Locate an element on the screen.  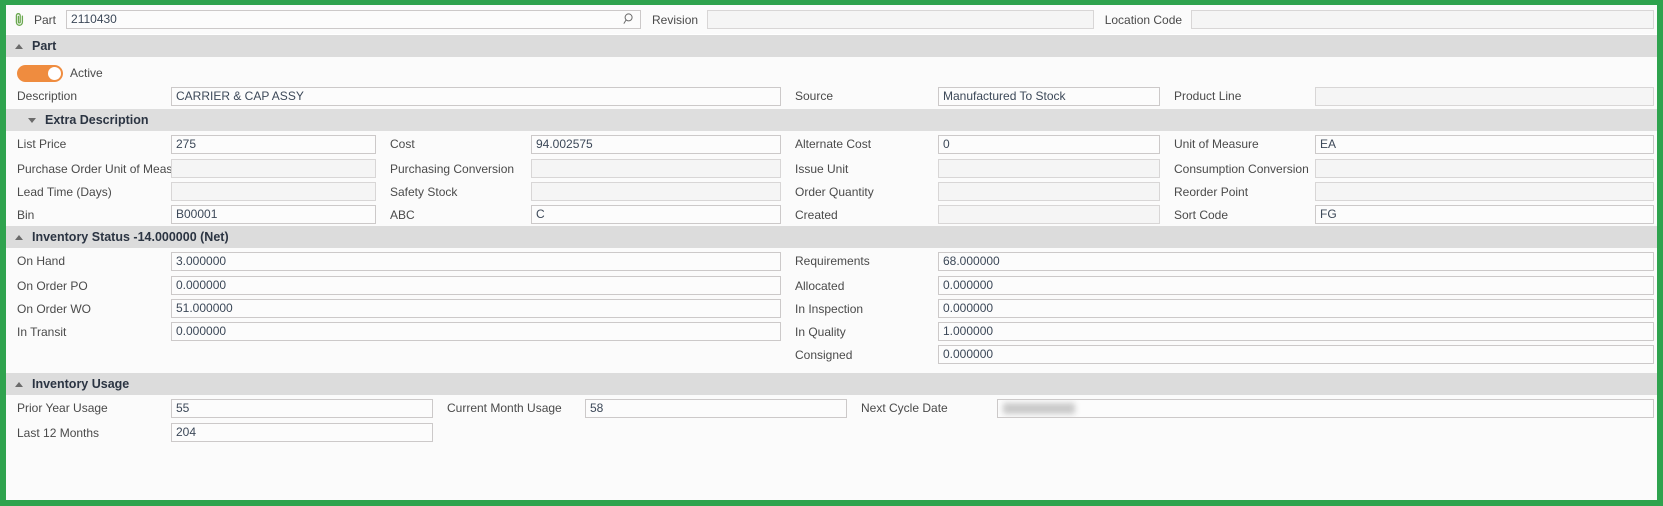
field-label: Purchase Order Unit of Measure is located at coordinates (94, 168).